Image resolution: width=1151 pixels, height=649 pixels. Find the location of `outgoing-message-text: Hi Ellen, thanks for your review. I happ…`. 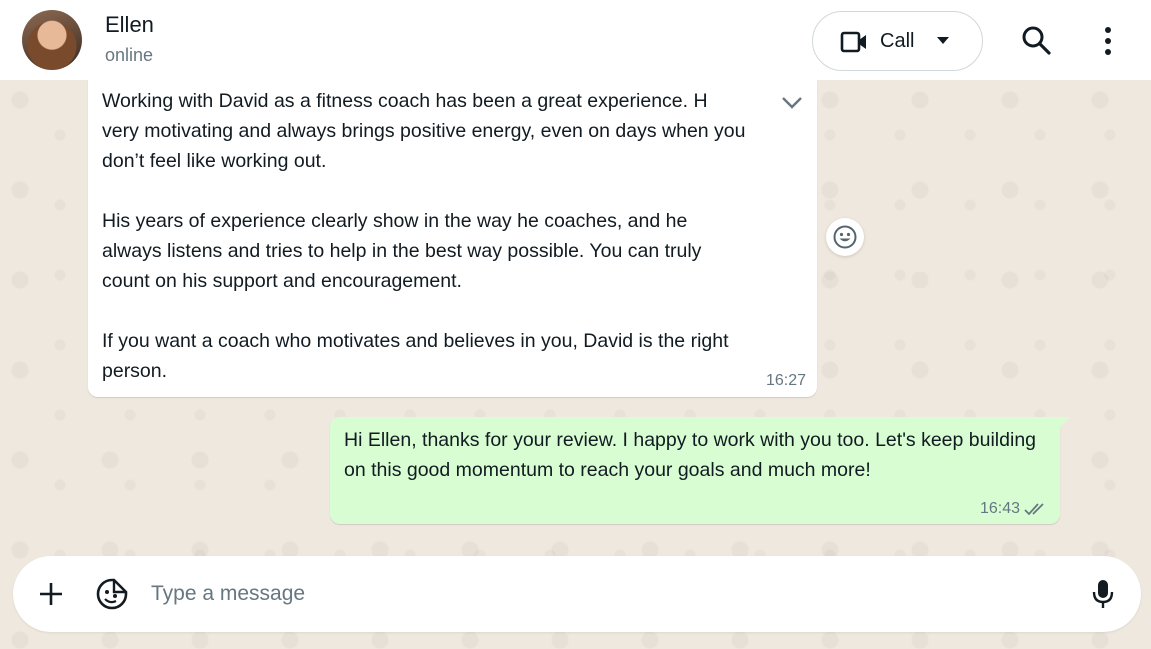

outgoing-message-text: Hi Ellen, thanks for your review. I happ… is located at coordinates (690, 455).